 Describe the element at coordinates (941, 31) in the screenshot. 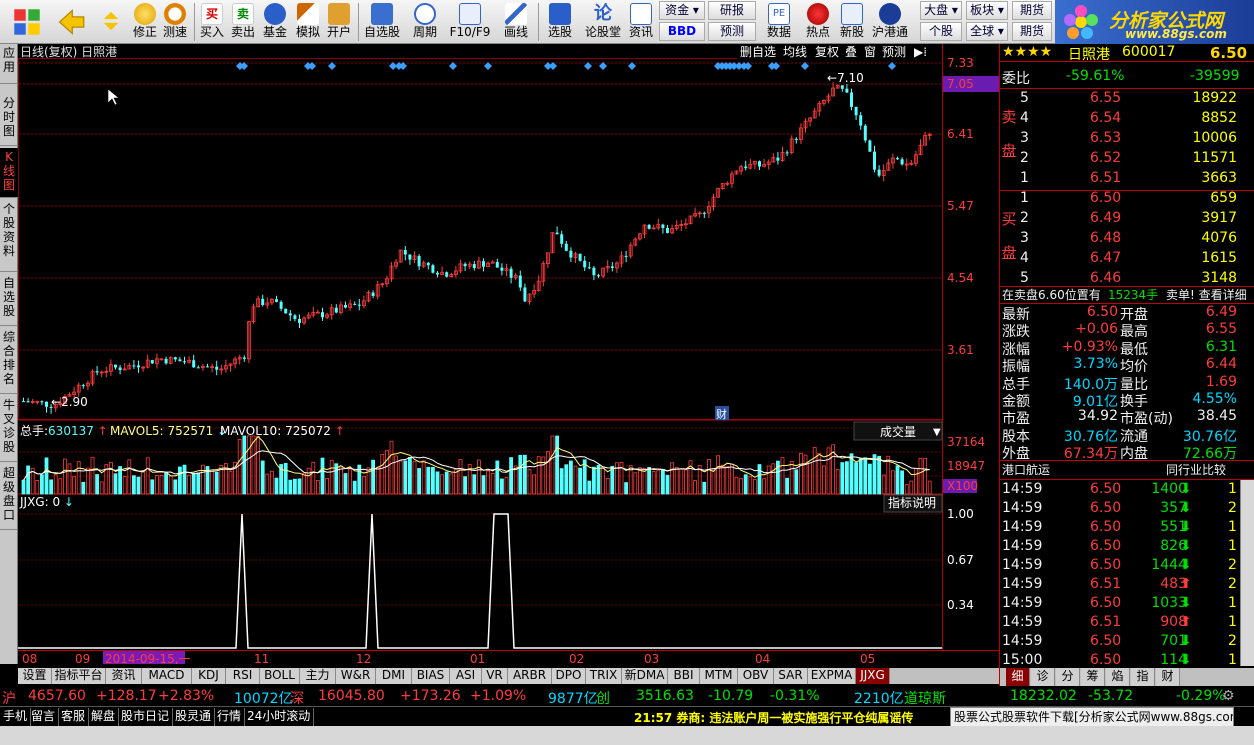

I see `stock-button: 个股` at that location.